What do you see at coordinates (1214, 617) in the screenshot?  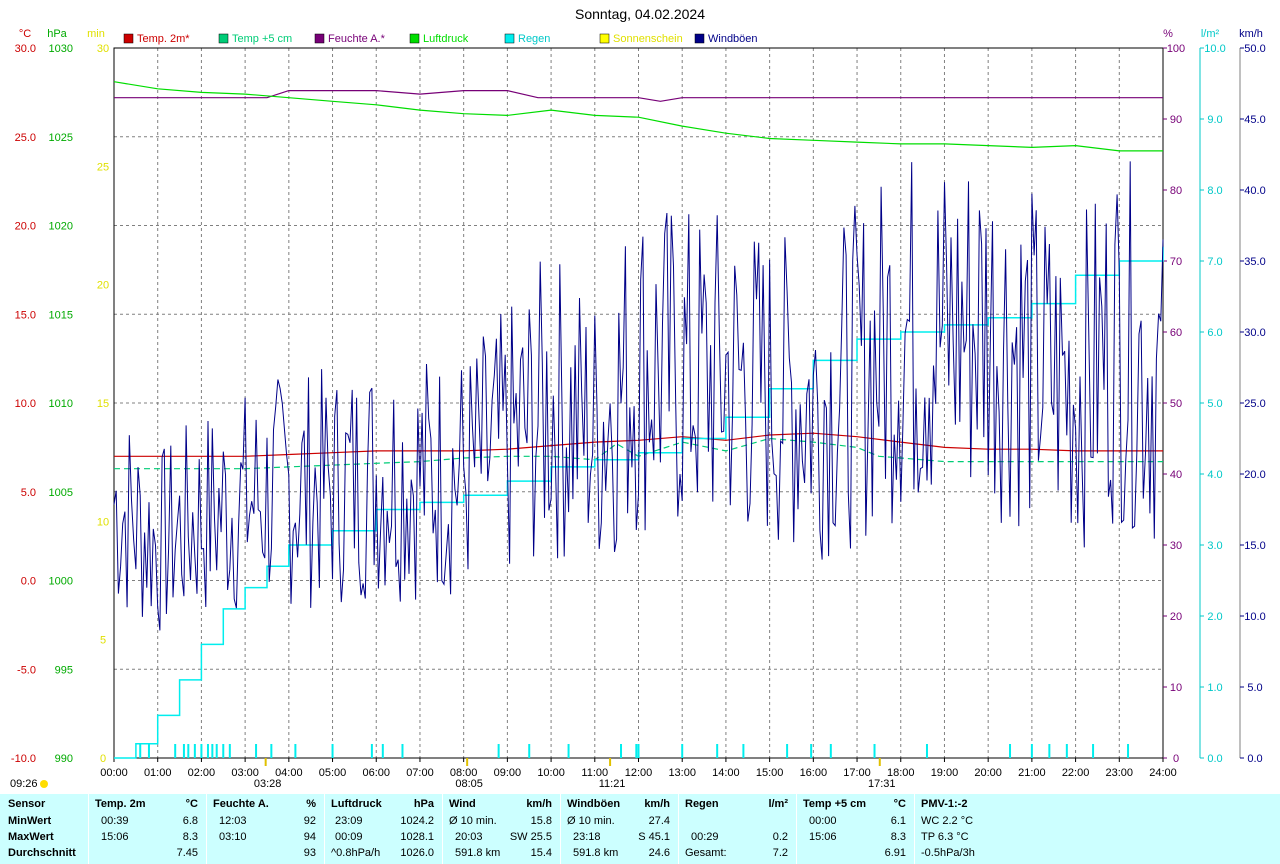 I see `tick-label-rain: 2.0` at bounding box center [1214, 617].